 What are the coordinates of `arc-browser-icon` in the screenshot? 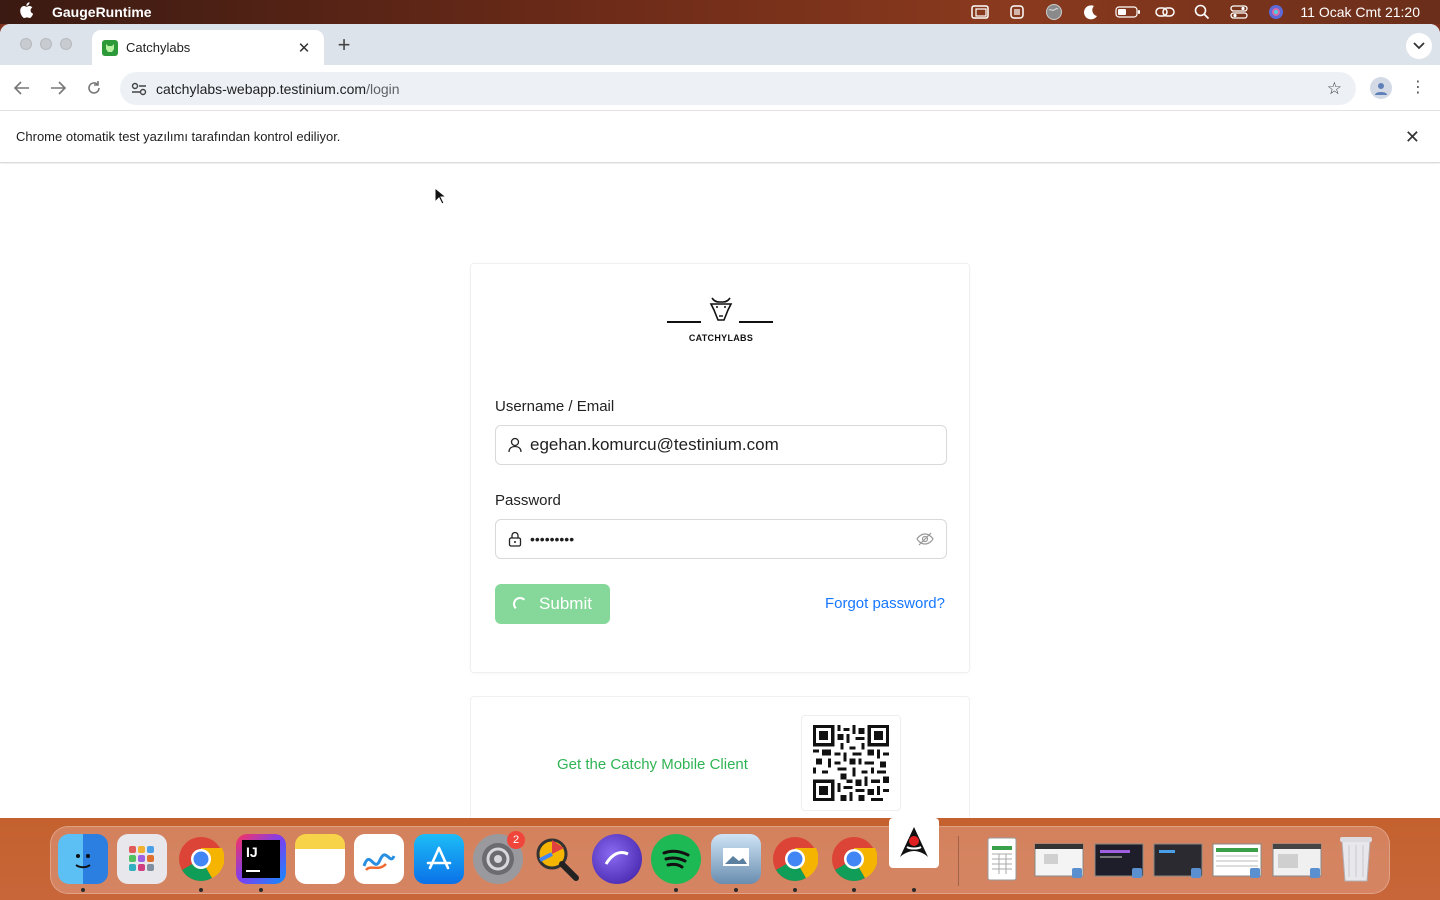 It's located at (617, 859).